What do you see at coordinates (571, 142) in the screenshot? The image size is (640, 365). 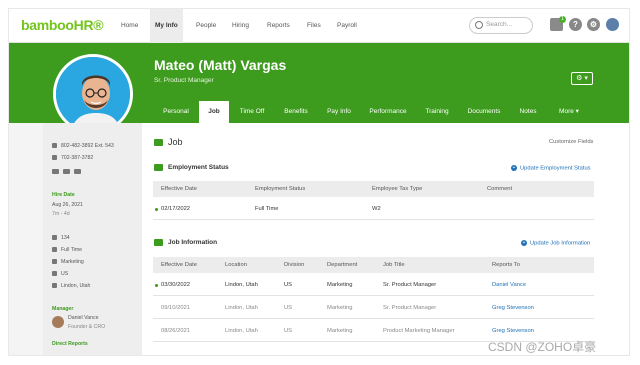 I see `customize-fields-link: Customize Fields` at bounding box center [571, 142].